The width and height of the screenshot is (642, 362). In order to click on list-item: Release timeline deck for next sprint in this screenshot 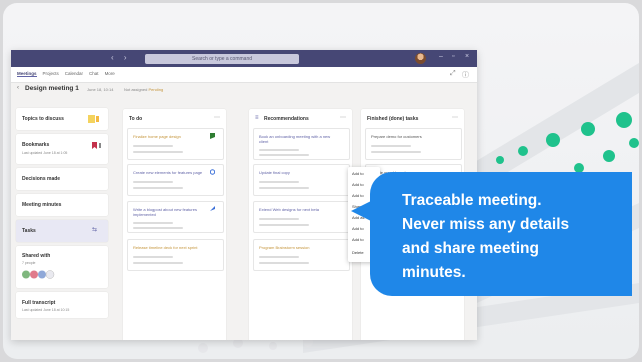, I will do `click(175, 255)`.